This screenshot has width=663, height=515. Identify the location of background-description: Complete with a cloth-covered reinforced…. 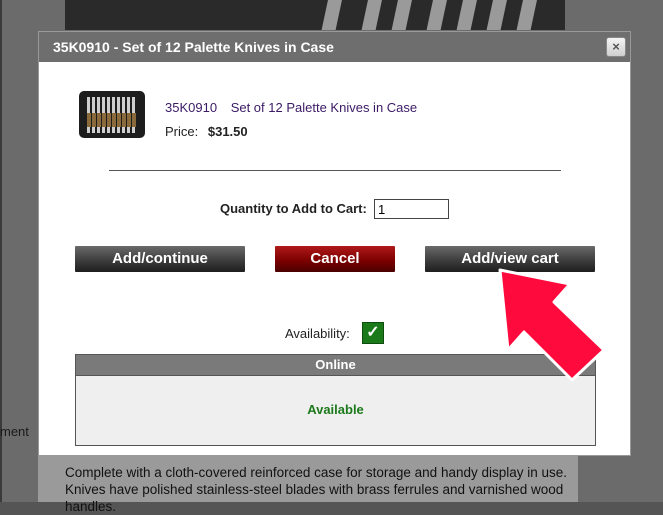
(308, 485).